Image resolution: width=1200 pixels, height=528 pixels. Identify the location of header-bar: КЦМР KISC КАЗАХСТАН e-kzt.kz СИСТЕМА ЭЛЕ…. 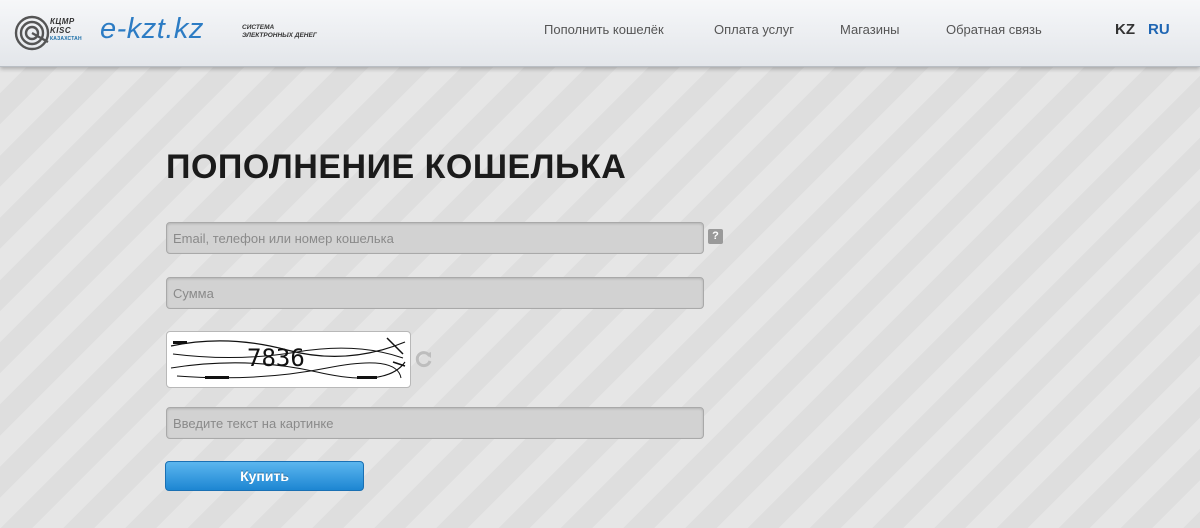
(600, 33).